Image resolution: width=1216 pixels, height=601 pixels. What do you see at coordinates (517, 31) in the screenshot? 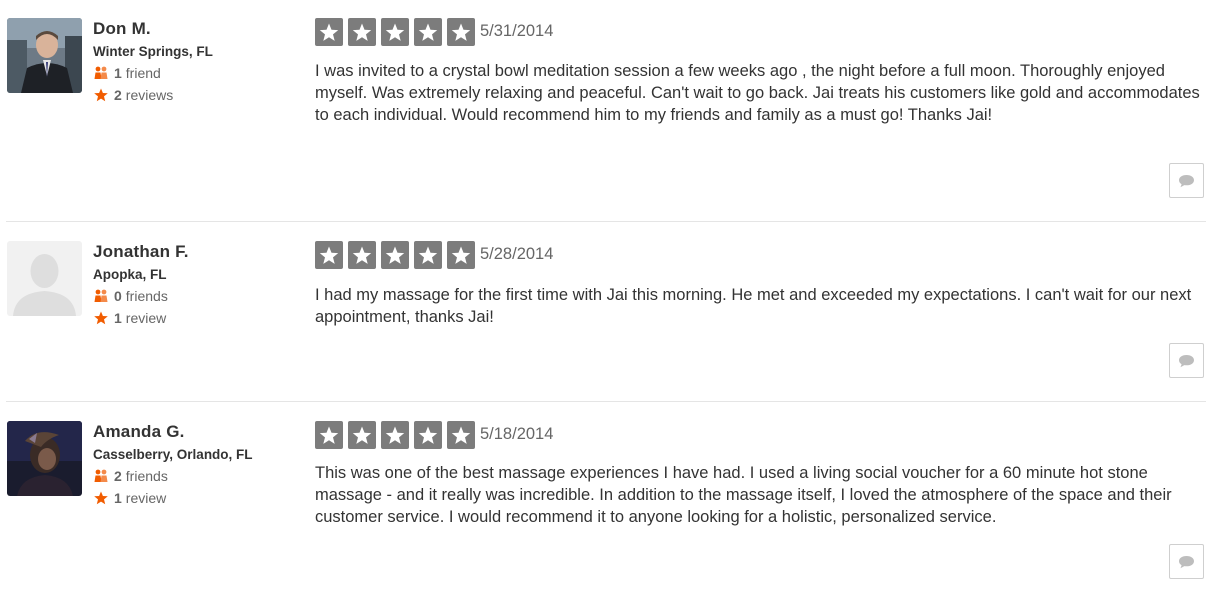
I see `review-date: 5/31/2014` at bounding box center [517, 31].